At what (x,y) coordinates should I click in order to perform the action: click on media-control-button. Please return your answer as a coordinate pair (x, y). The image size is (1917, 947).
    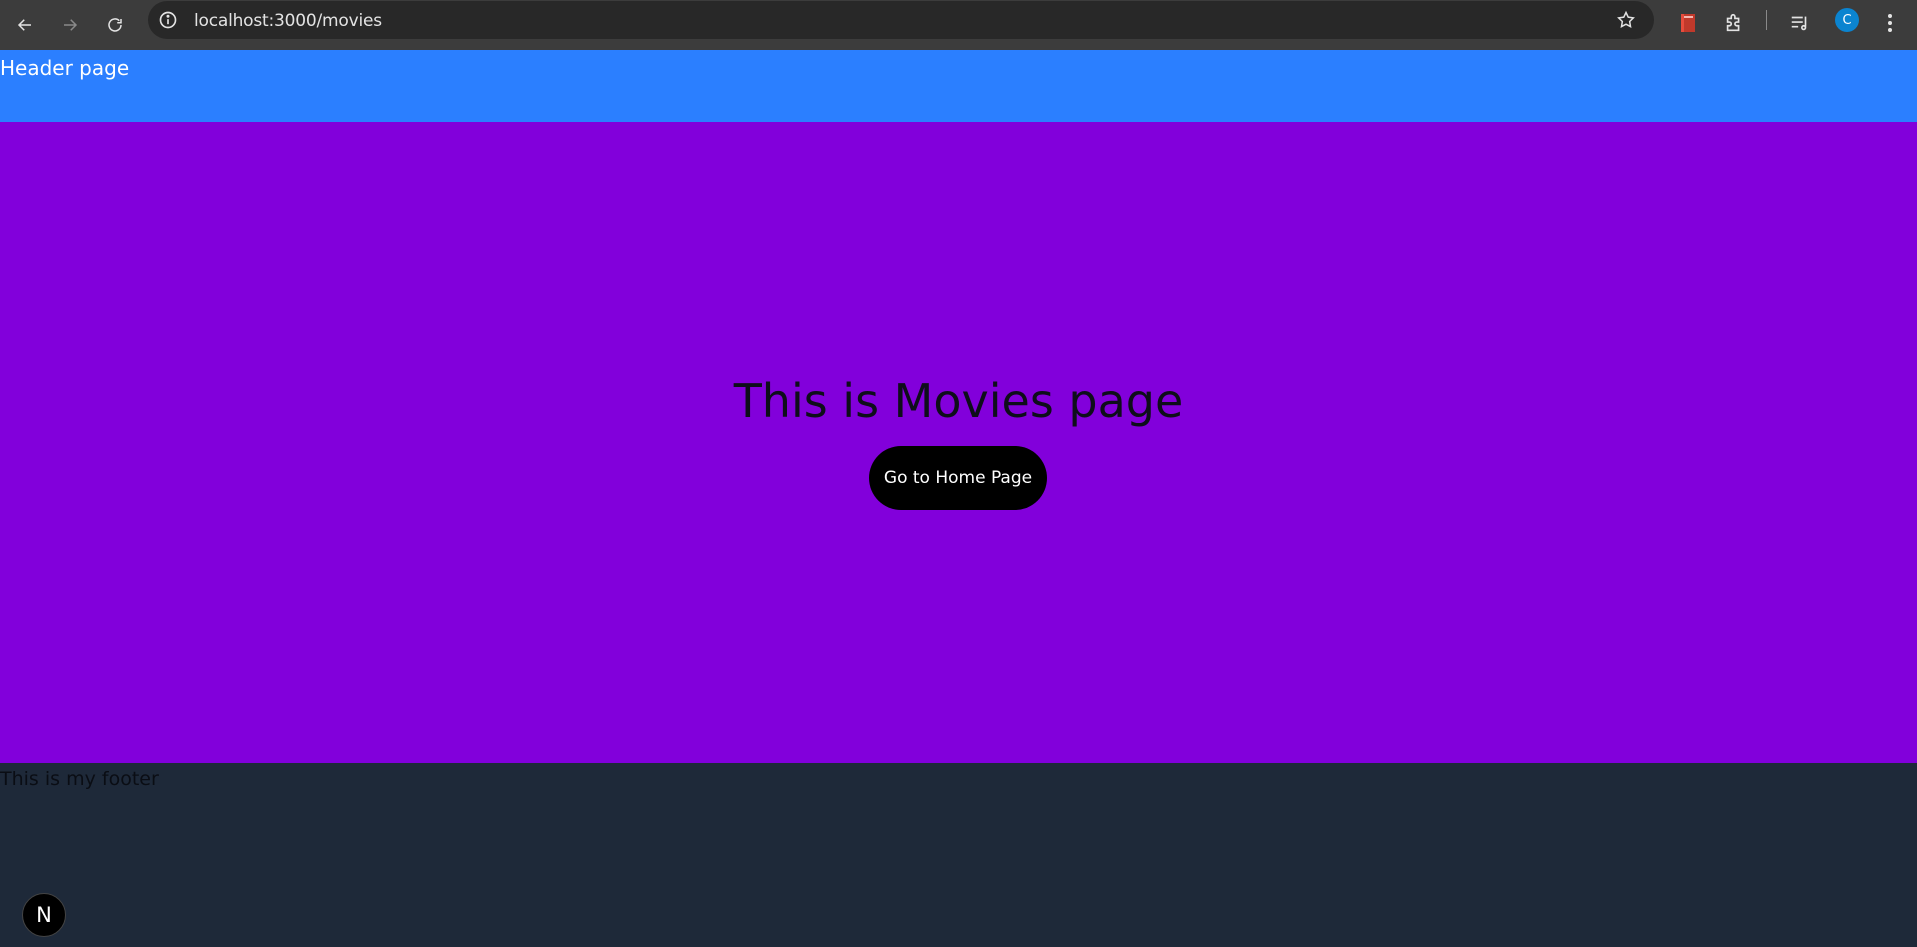
    Looking at the image, I should click on (1800, 23).